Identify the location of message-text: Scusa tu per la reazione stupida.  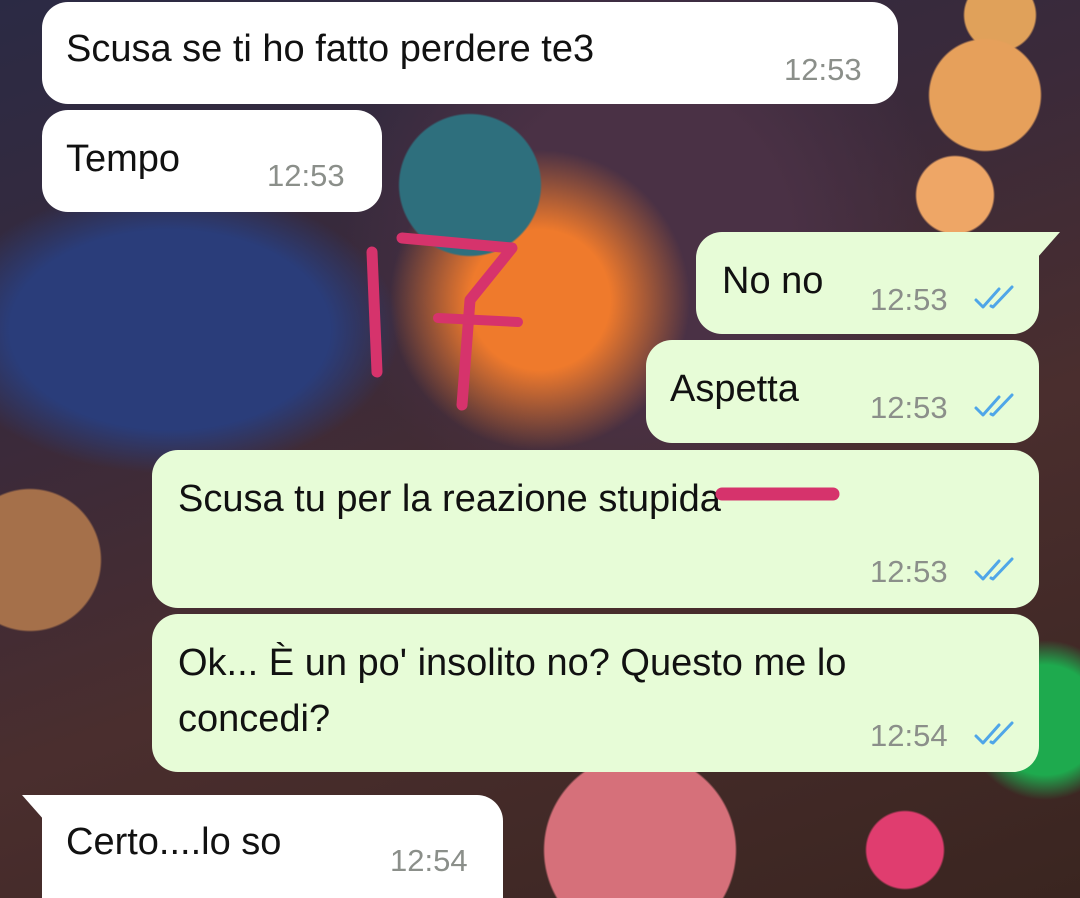
(449, 499).